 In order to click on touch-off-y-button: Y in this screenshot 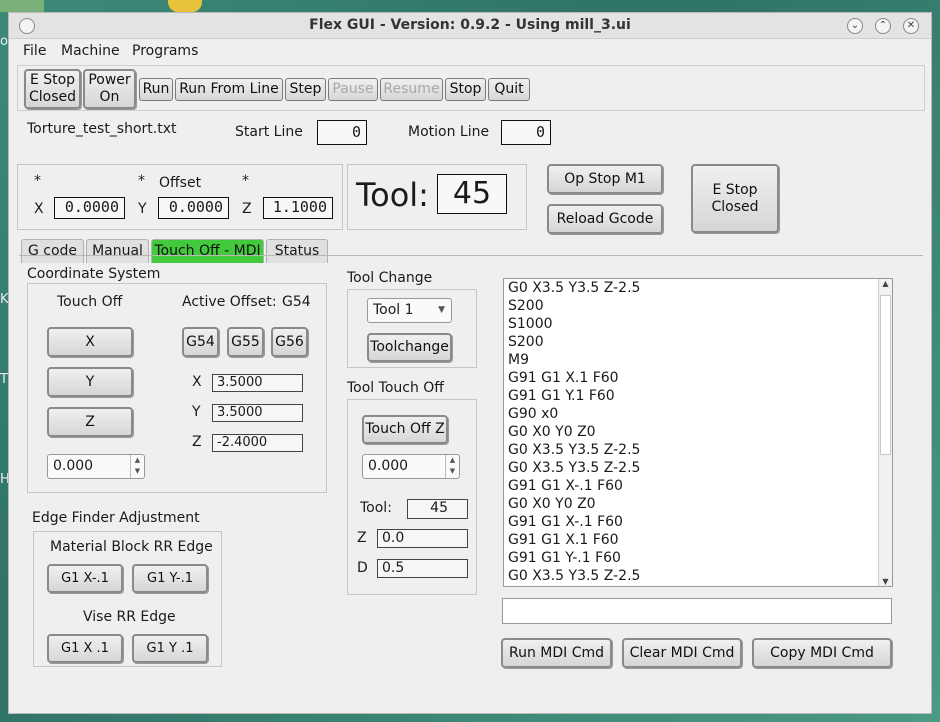, I will do `click(90, 382)`.